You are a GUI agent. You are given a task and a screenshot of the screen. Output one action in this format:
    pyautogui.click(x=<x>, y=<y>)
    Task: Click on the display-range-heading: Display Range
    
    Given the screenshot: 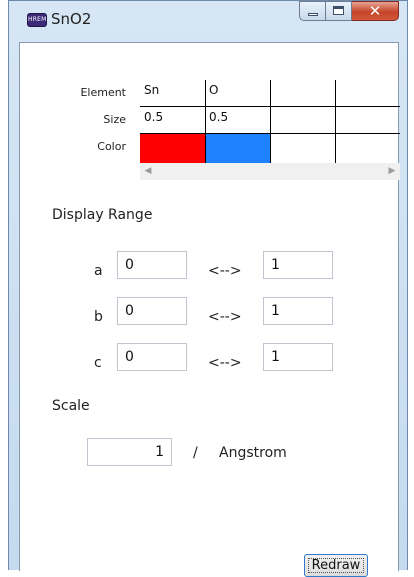 What is the action you would take?
    pyautogui.click(x=102, y=215)
    